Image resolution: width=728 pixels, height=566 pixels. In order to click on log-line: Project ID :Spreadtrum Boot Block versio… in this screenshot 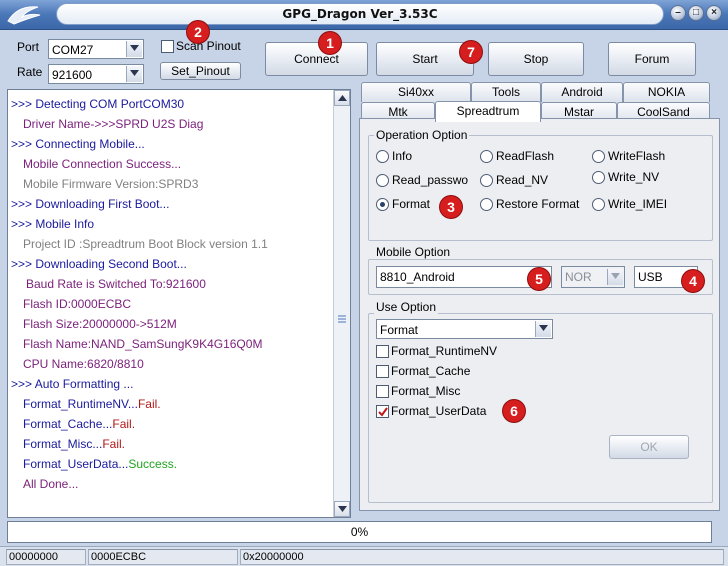, I will do `click(145, 244)`.